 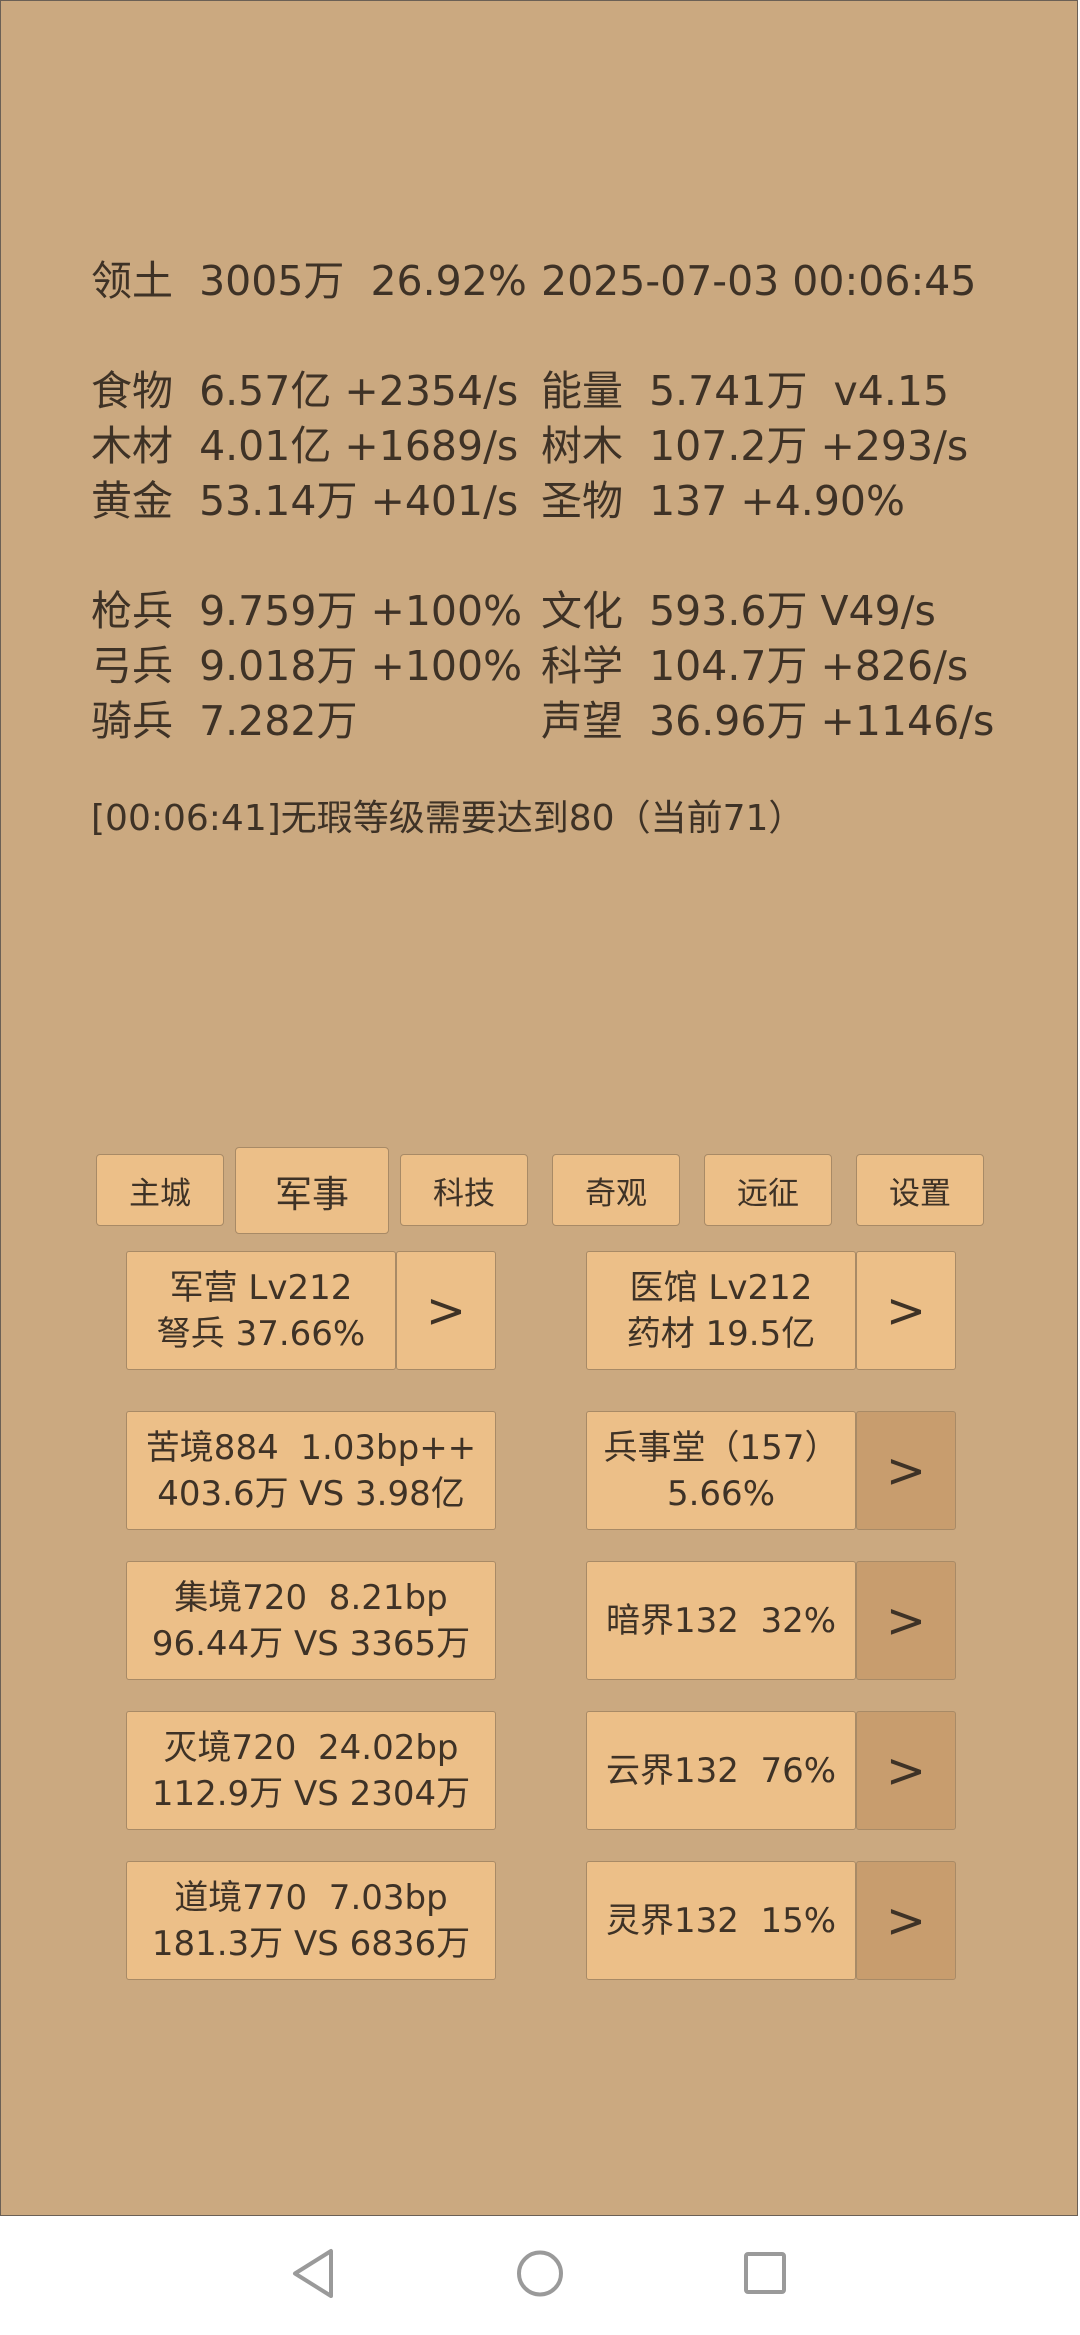 What do you see at coordinates (305, 446) in the screenshot?
I see `wood-stat: 木材 4.01亿 +1689/s` at bounding box center [305, 446].